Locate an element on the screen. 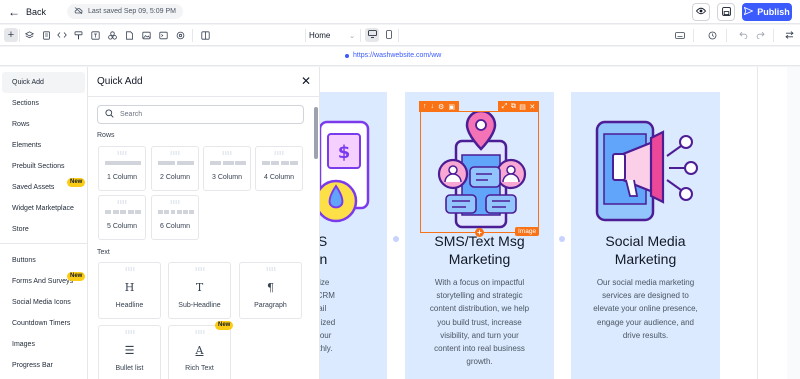  save-element-icon: ▤ is located at coordinates (522, 107).